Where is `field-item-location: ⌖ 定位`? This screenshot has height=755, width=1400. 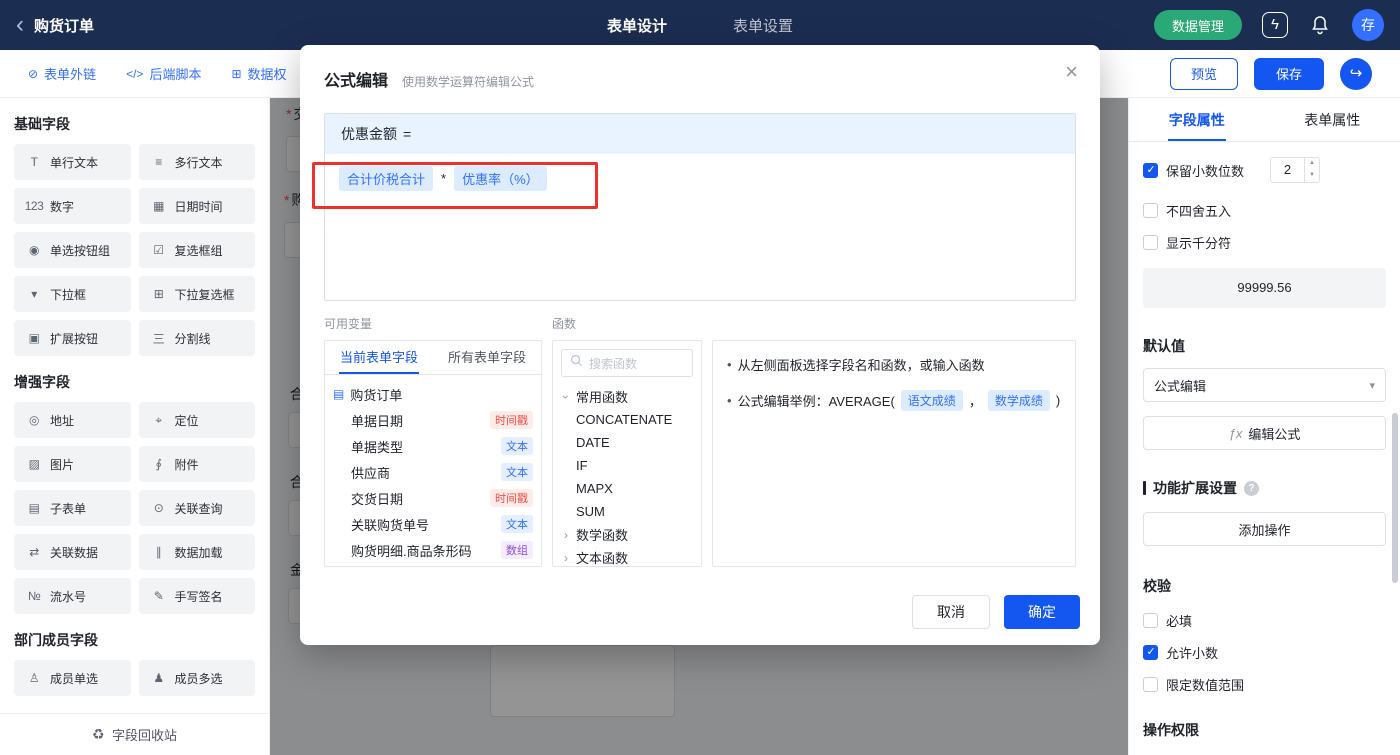 field-item-location: ⌖ 定位 is located at coordinates (196, 420).